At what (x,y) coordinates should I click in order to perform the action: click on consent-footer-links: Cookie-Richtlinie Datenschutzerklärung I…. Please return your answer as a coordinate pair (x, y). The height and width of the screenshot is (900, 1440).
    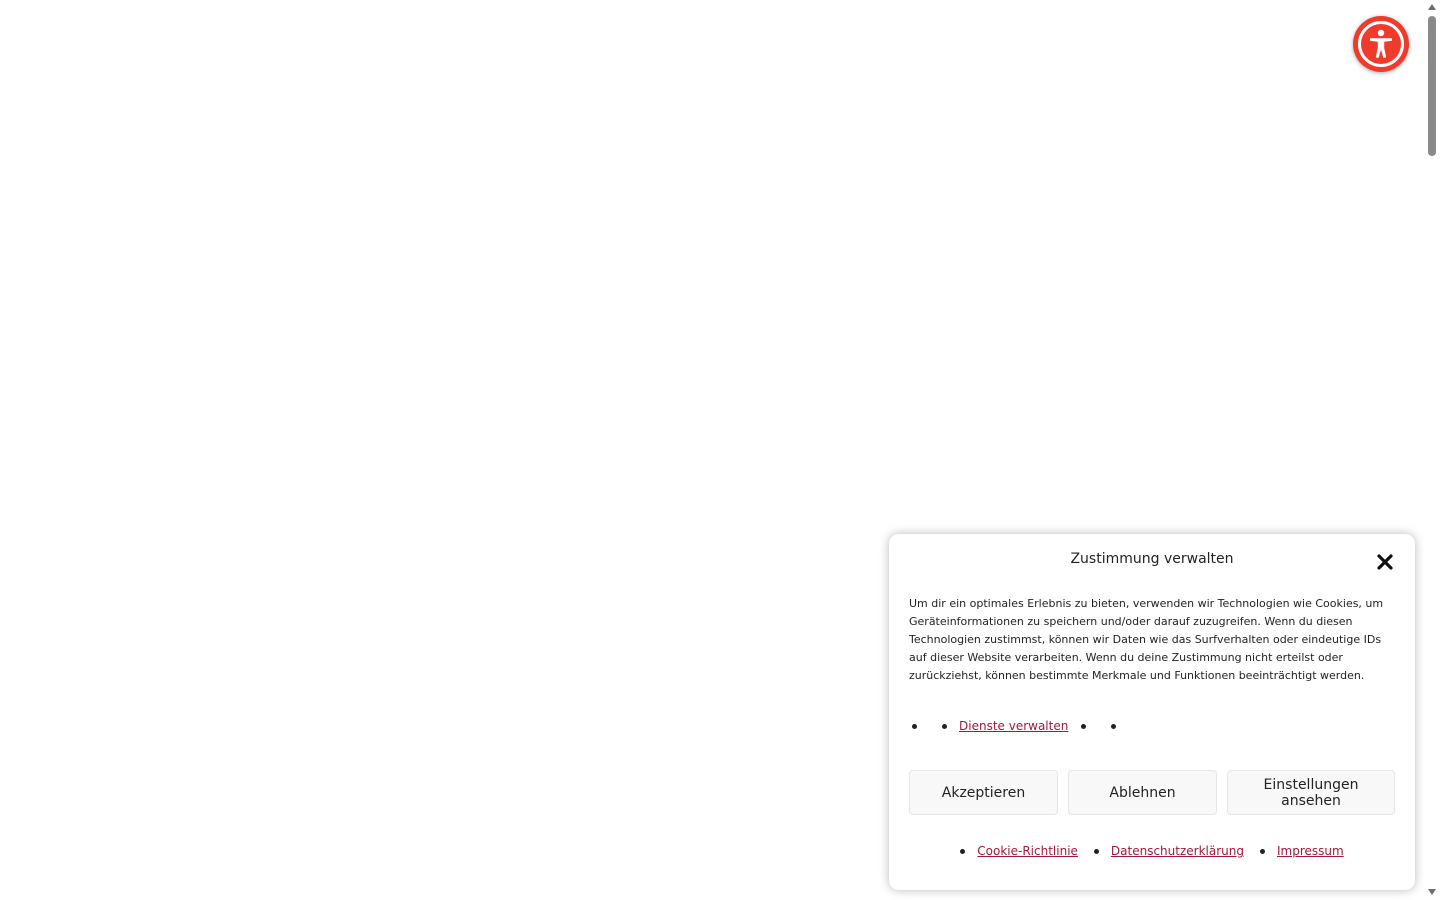
    Looking at the image, I should click on (1152, 851).